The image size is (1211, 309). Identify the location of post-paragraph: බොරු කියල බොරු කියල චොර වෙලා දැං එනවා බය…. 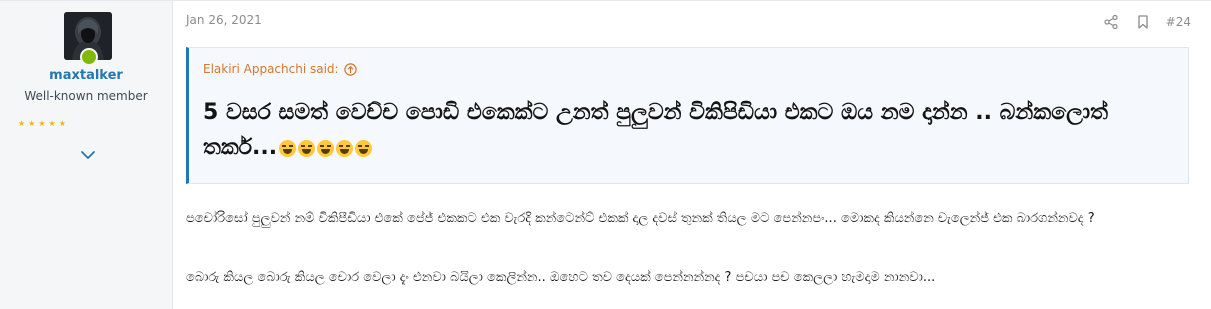
(561, 277).